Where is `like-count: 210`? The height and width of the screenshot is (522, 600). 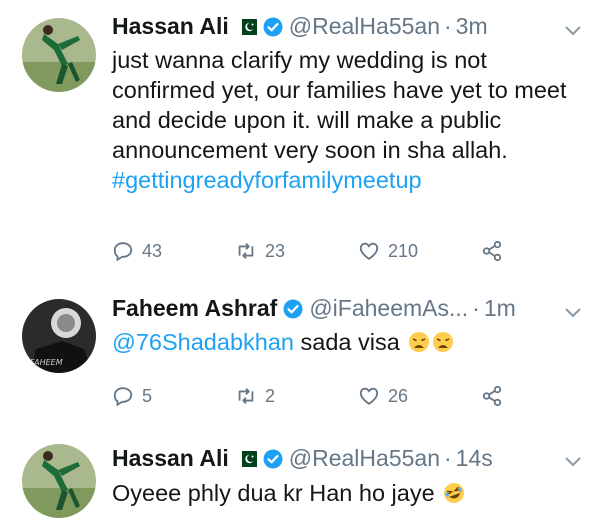 like-count: 210 is located at coordinates (403, 250).